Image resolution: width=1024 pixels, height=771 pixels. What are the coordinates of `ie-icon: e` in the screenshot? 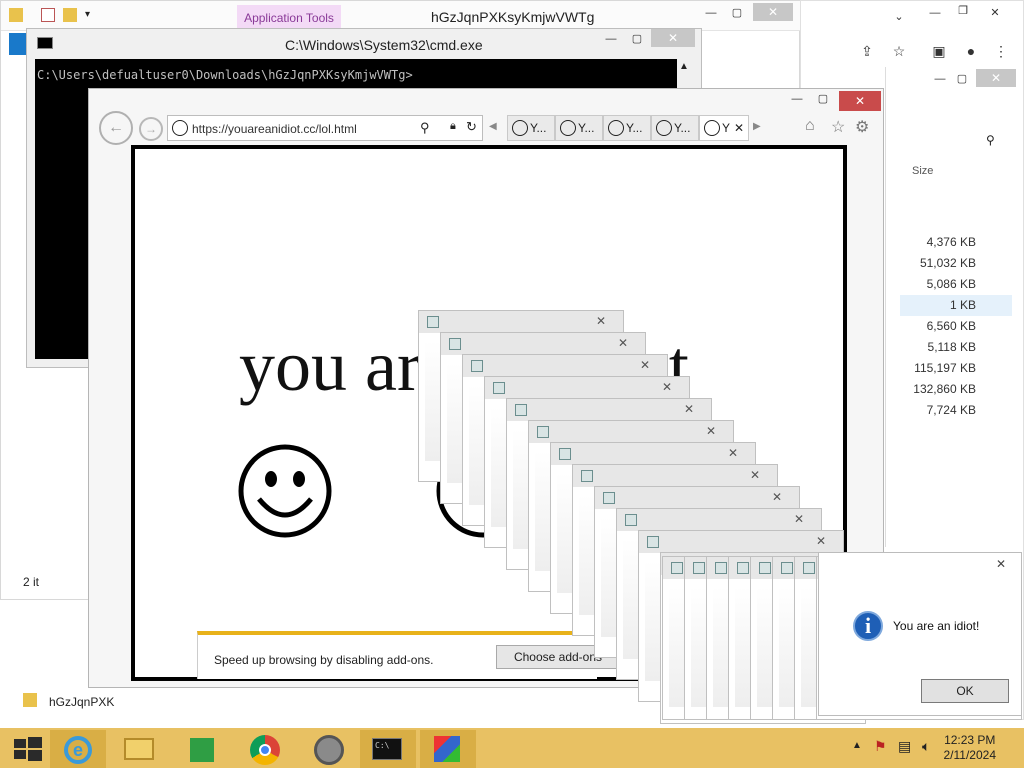 It's located at (78, 750).